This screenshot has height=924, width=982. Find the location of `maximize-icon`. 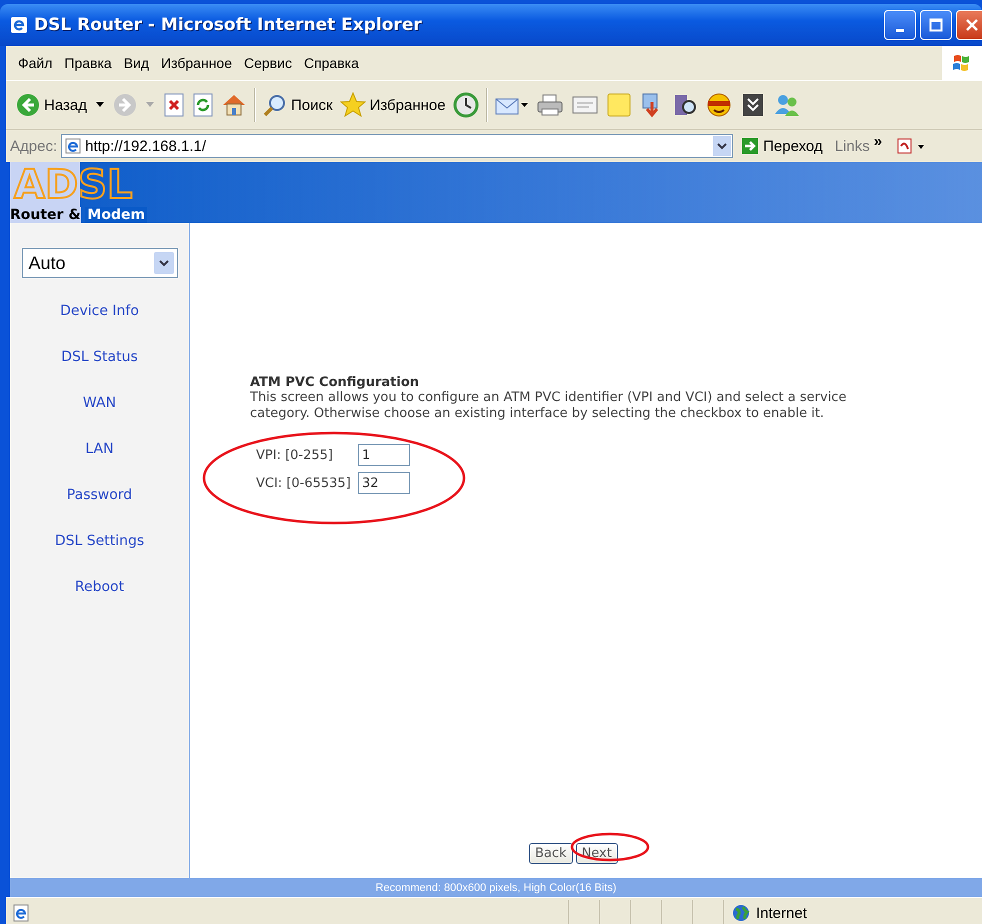

maximize-icon is located at coordinates (936, 25).